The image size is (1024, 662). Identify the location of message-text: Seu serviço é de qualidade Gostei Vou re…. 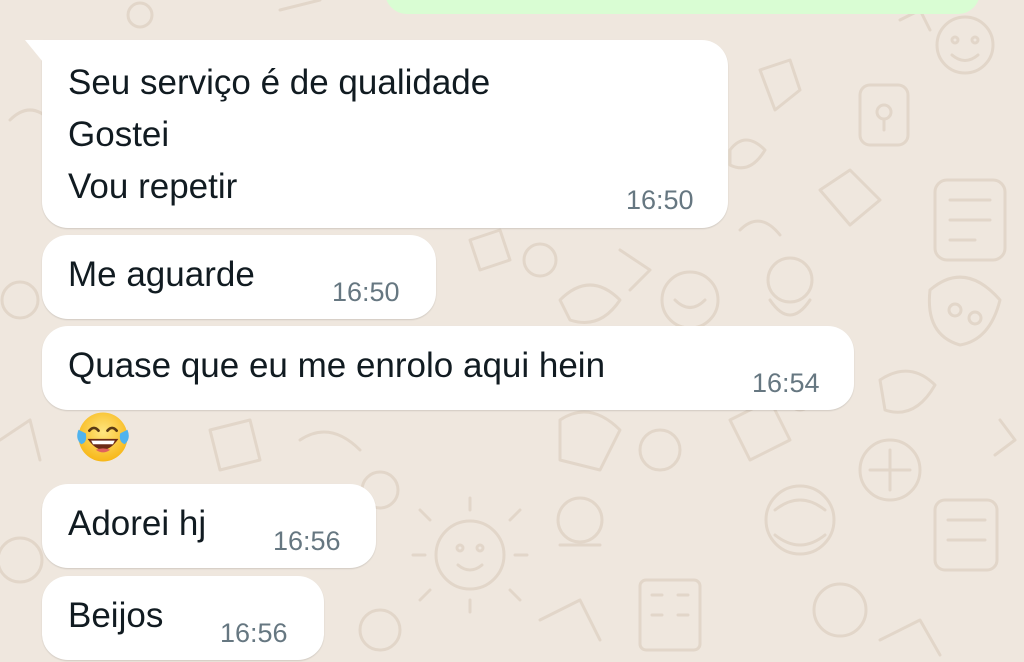
(279, 134).